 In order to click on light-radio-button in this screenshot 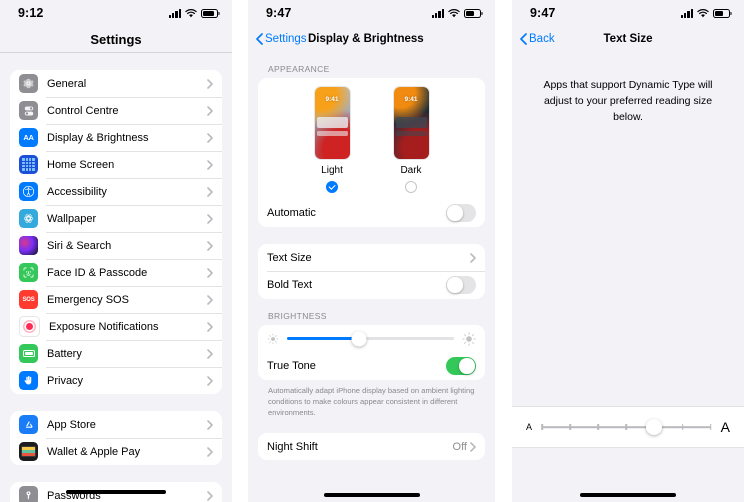, I will do `click(332, 187)`.